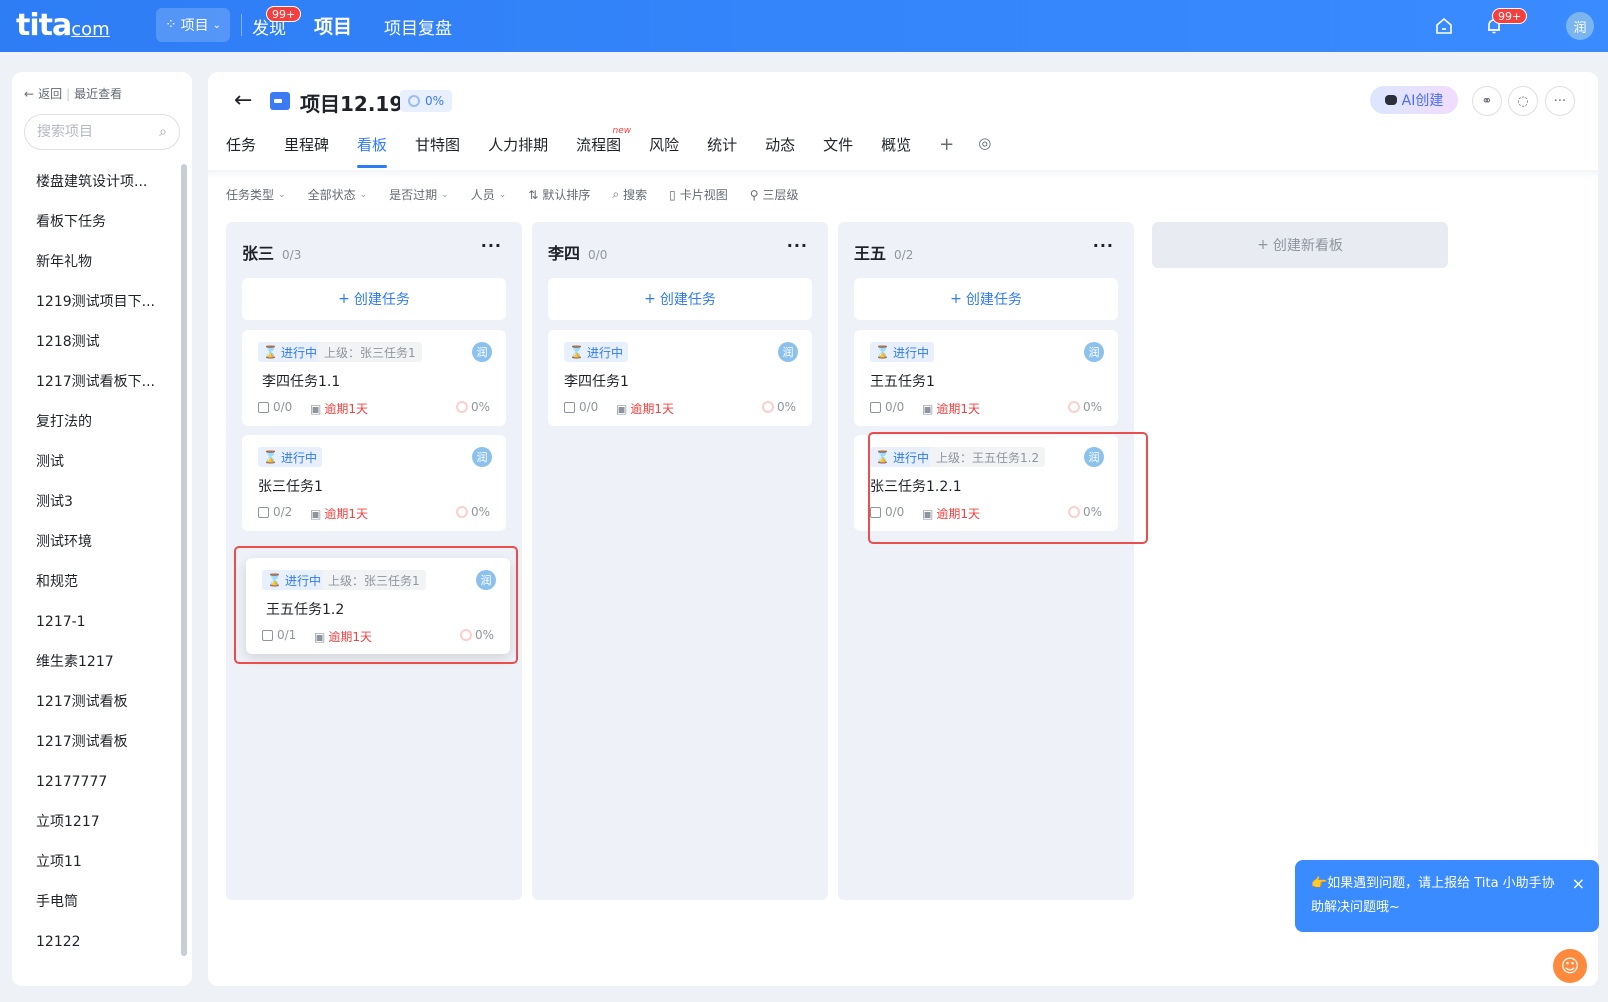 This screenshot has width=1608, height=1002. What do you see at coordinates (680, 378) in the screenshot?
I see `task-card: ⌛ 进行中 润 李四任务1 0/0 ▣ 逾期1天 0%` at bounding box center [680, 378].